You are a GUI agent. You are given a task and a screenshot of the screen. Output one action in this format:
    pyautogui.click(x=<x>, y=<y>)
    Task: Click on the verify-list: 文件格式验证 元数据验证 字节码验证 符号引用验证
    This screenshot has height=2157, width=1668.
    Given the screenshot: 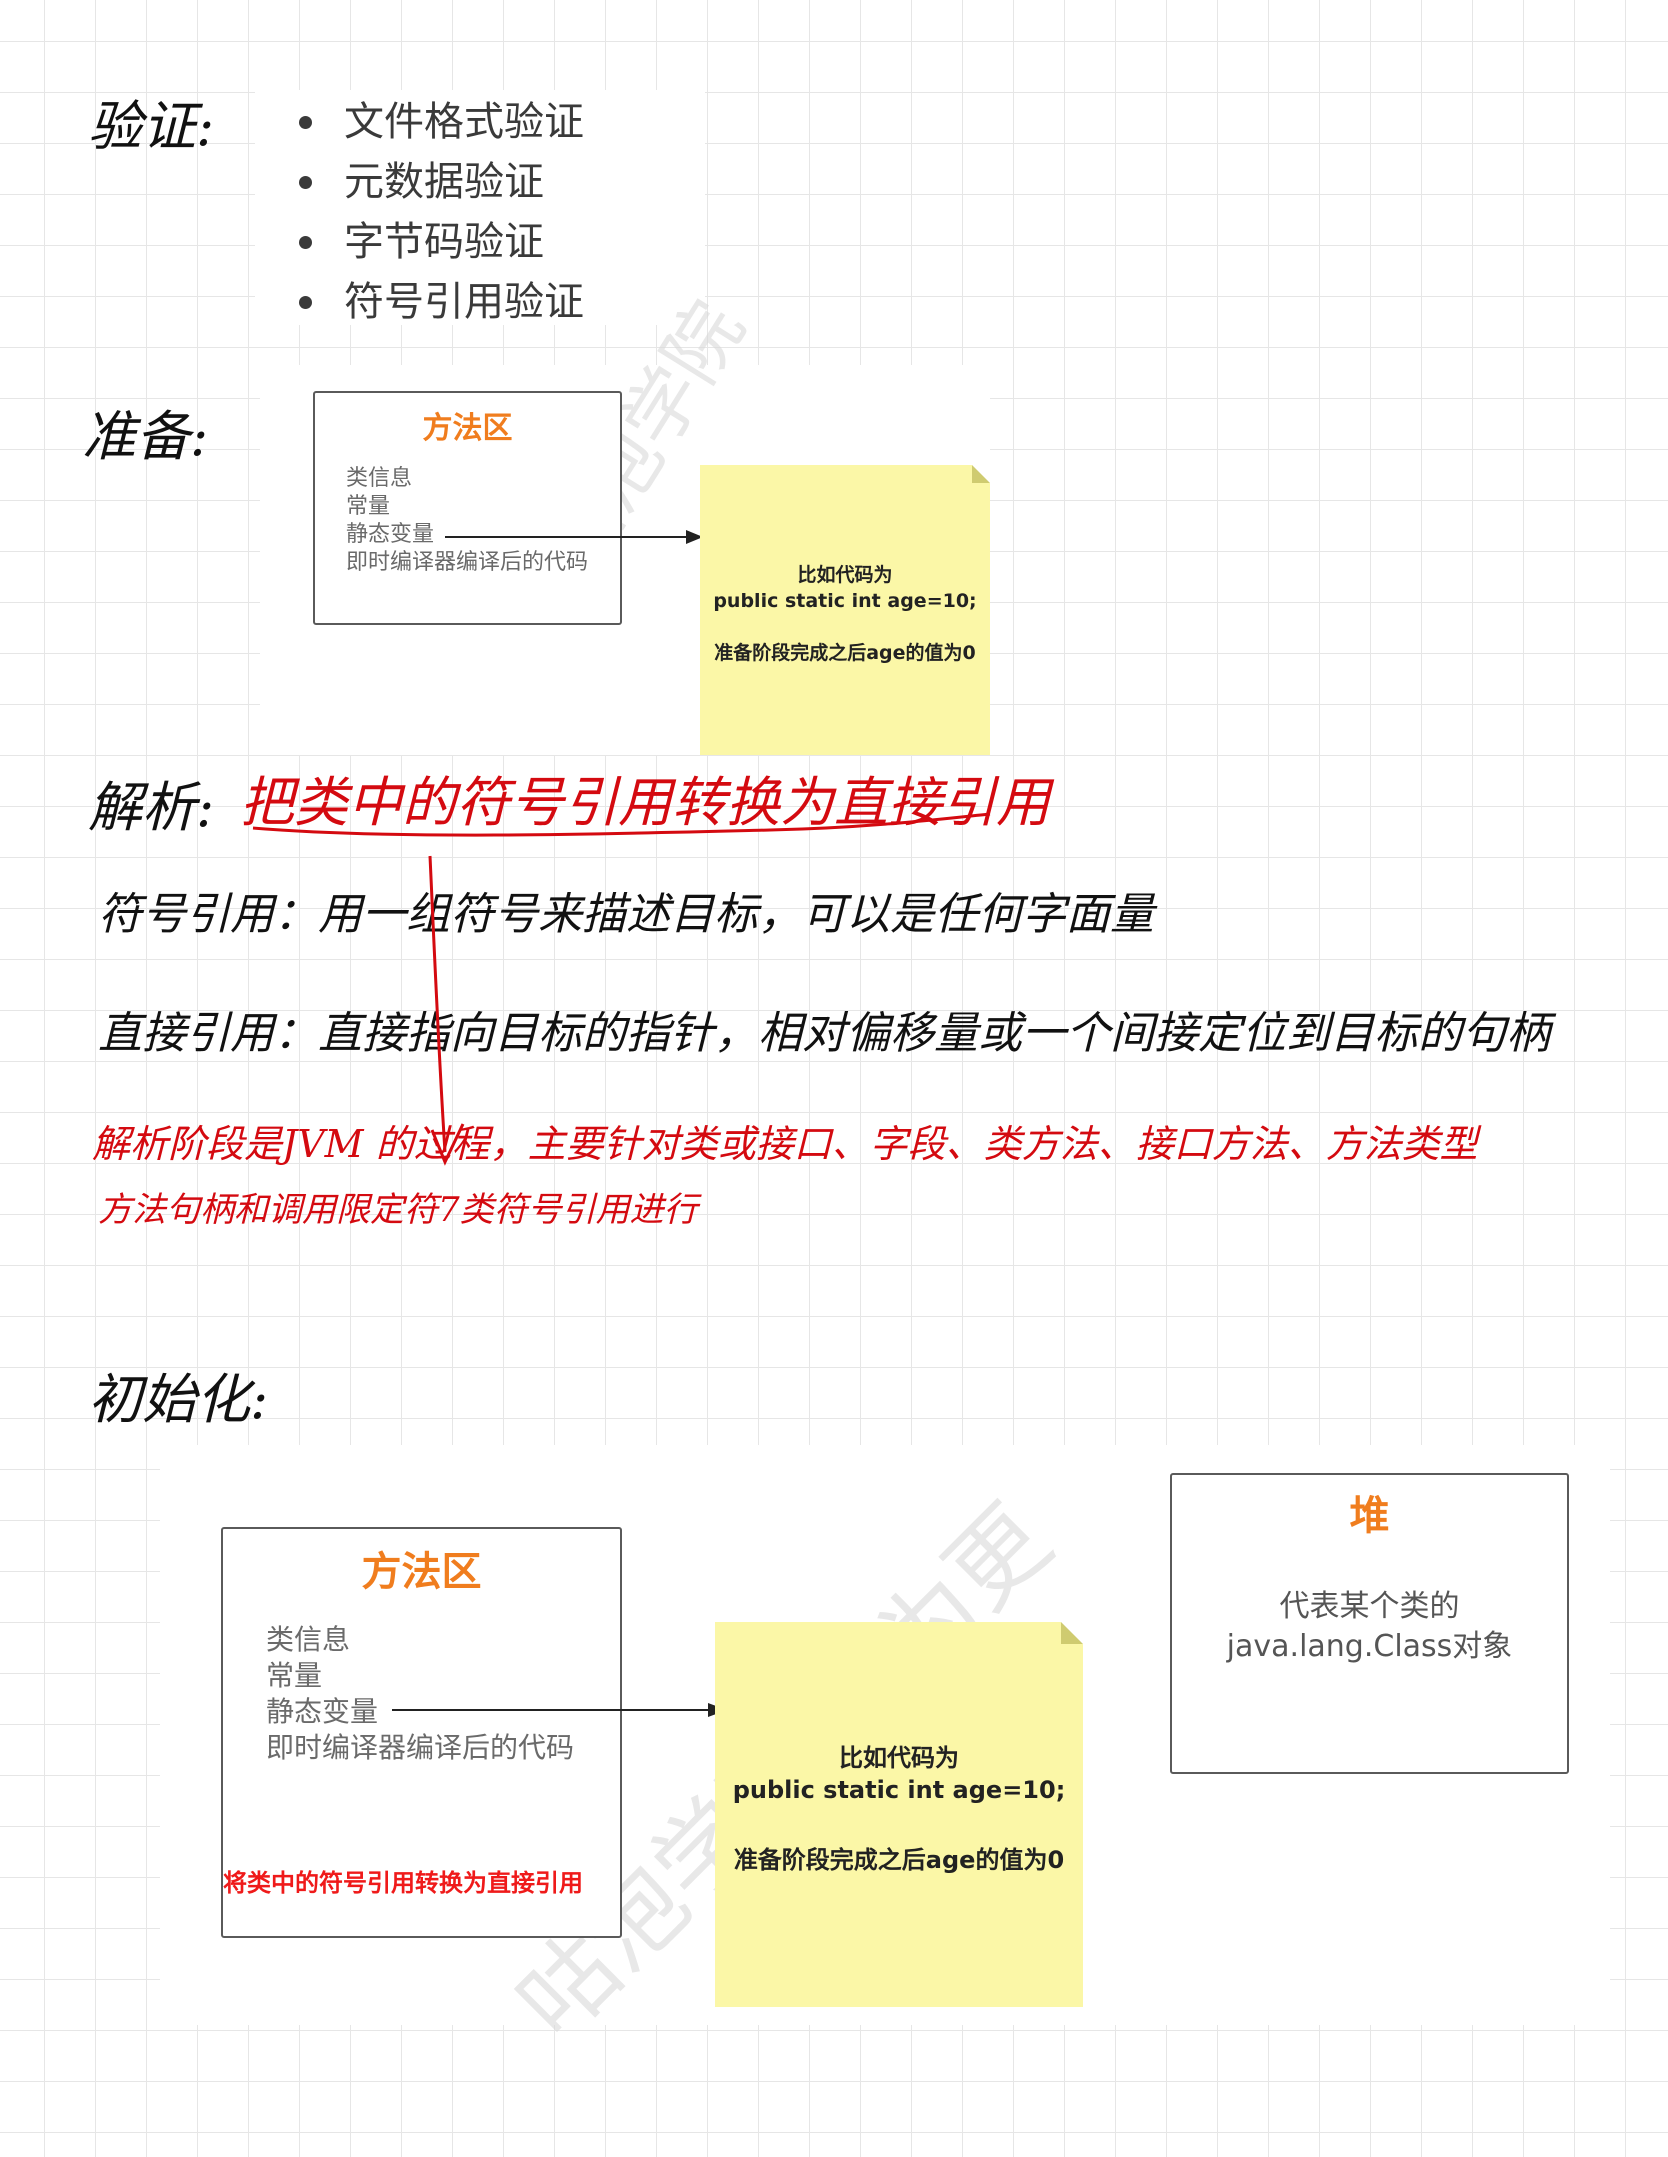 What is the action you would take?
    pyautogui.click(x=436, y=212)
    